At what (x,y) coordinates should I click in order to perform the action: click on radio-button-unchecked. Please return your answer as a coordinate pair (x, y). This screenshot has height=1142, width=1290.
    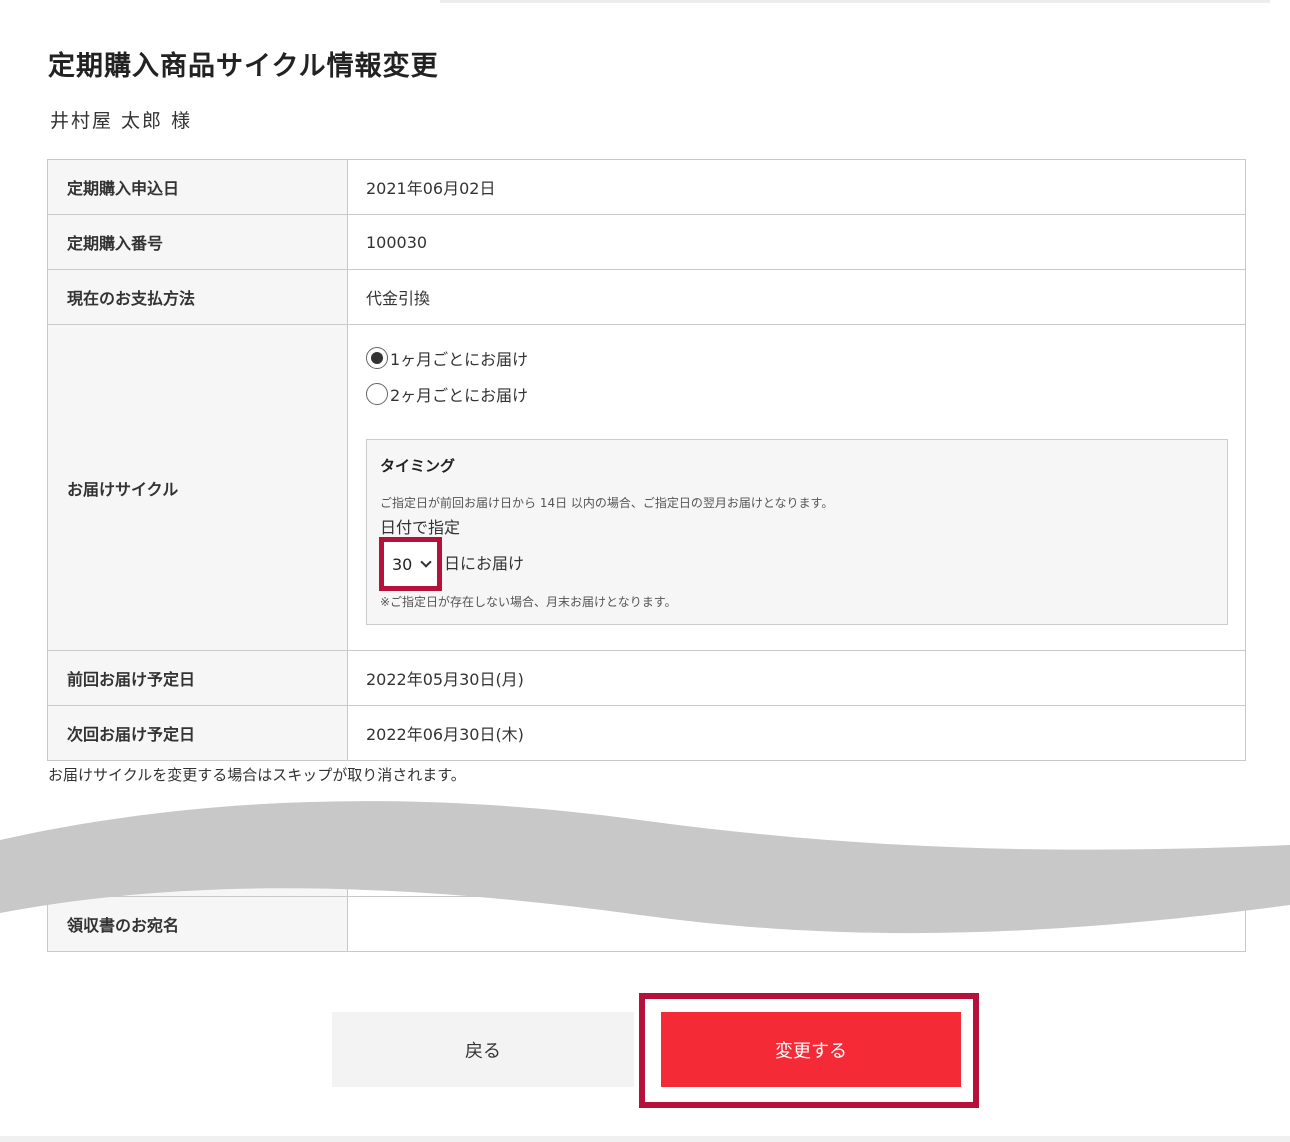
    Looking at the image, I should click on (377, 394).